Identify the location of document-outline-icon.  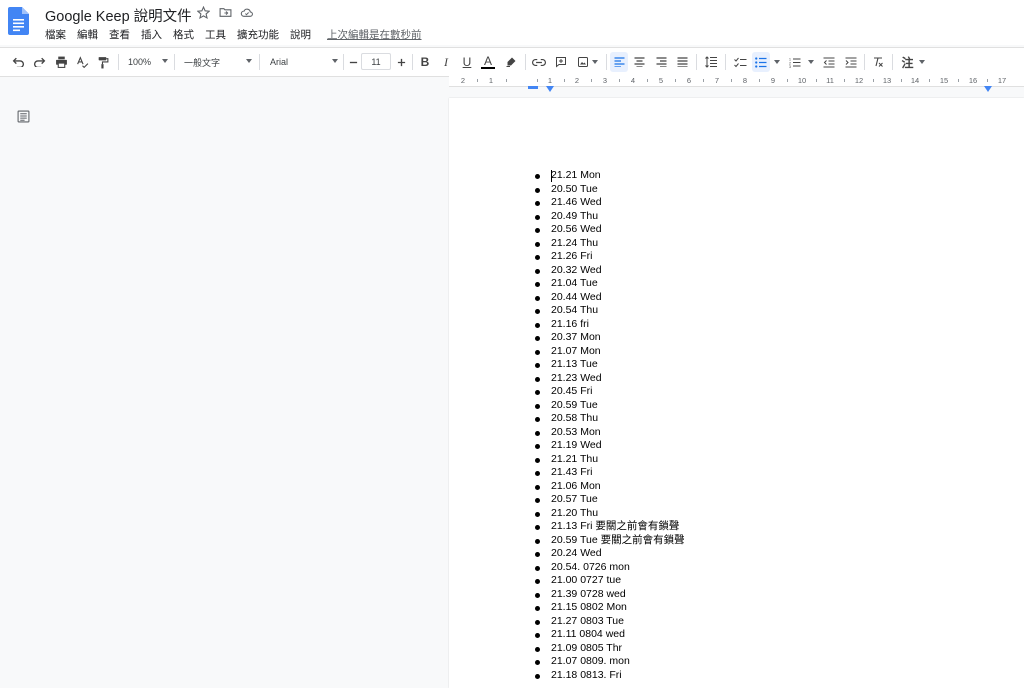
(23, 116).